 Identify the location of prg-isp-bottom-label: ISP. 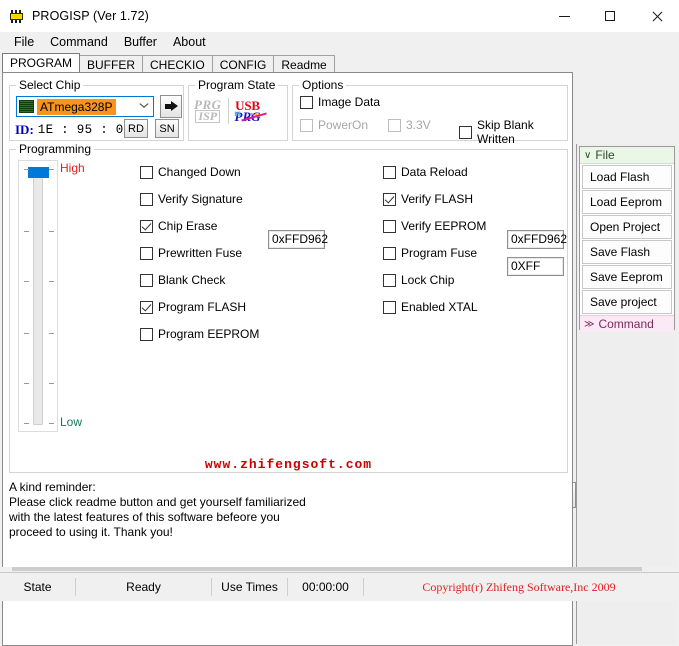
(208, 116).